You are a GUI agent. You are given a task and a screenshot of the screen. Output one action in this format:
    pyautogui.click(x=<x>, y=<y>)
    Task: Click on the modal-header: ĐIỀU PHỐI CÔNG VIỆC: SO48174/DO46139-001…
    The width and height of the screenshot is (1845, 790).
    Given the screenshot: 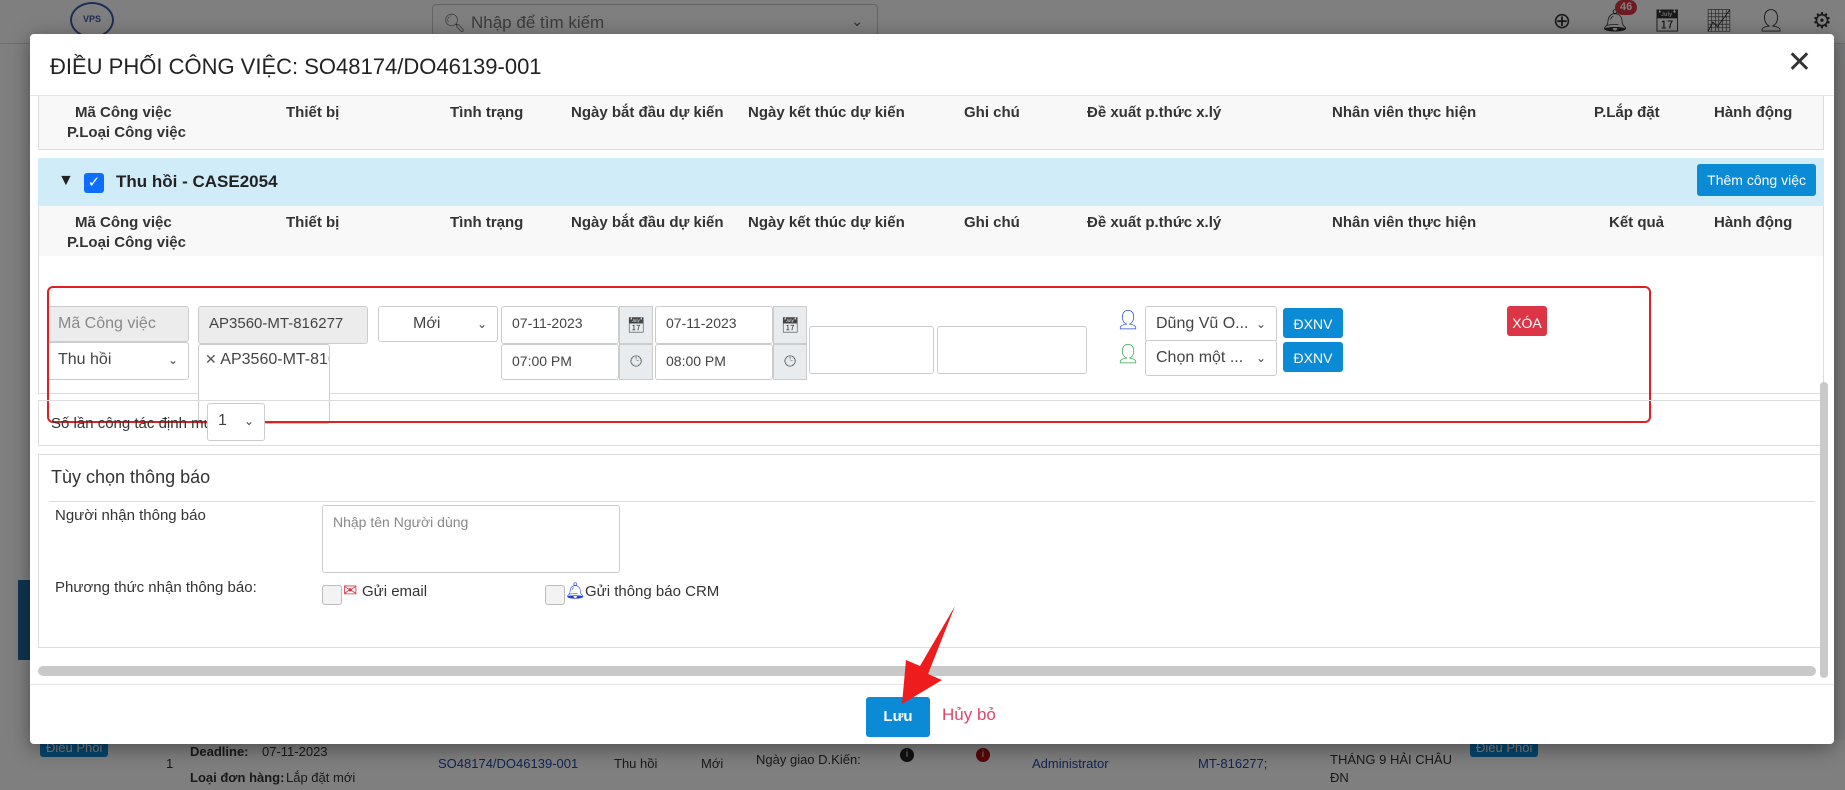 What is the action you would take?
    pyautogui.click(x=932, y=65)
    